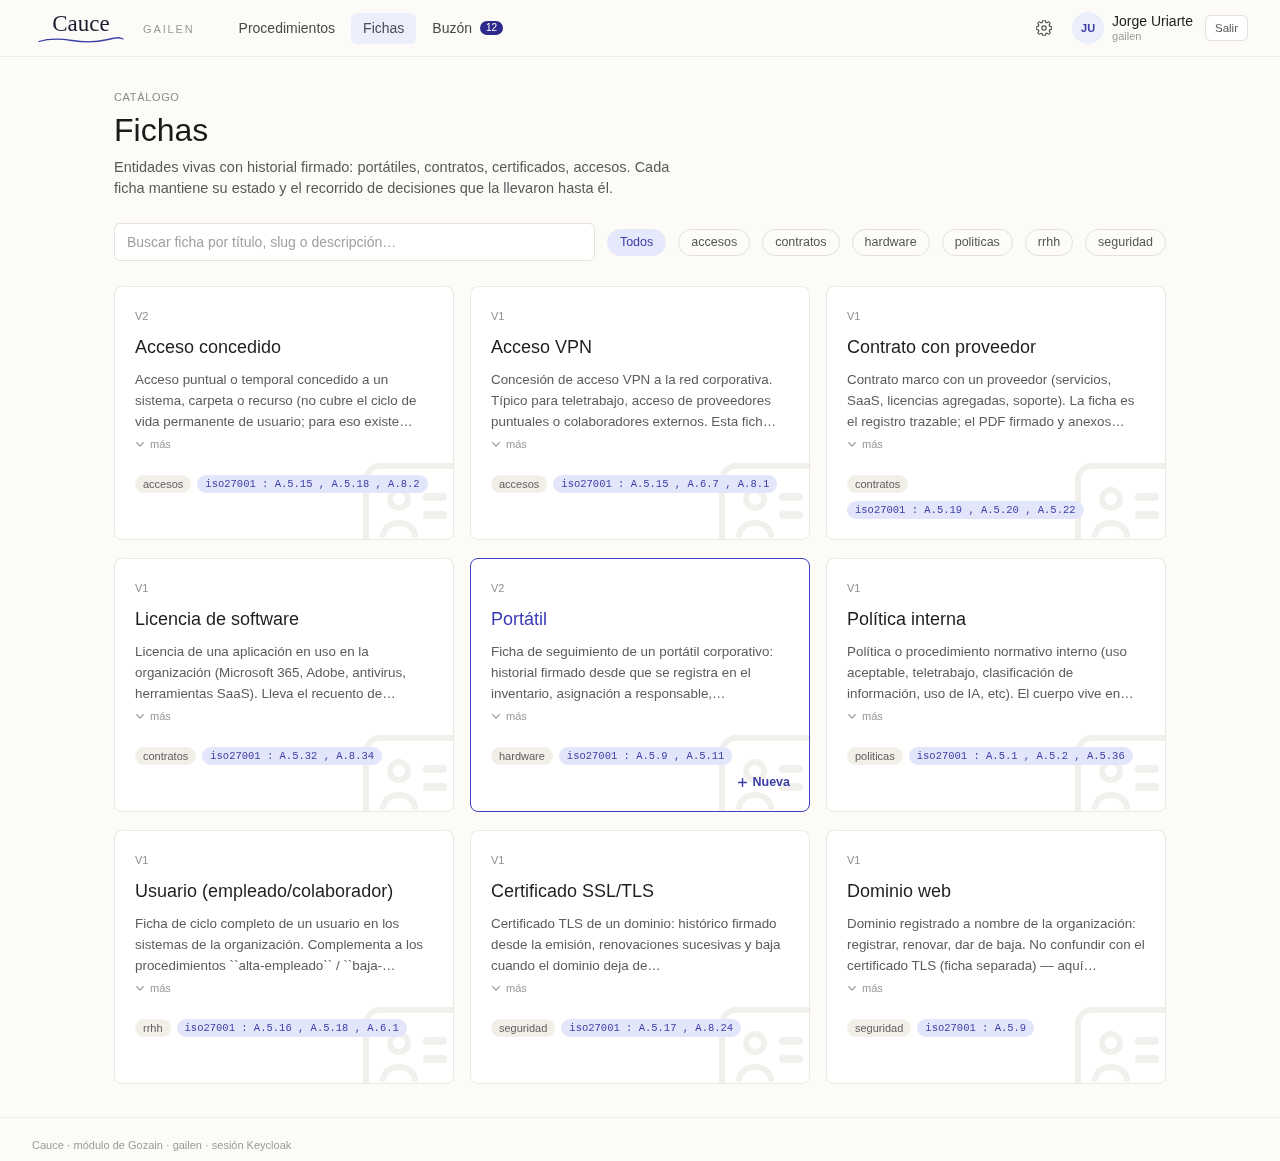 Image resolution: width=1280 pixels, height=1161 pixels. Describe the element at coordinates (942, 347) in the screenshot. I see `card-title: Contrato con proveedor` at that location.